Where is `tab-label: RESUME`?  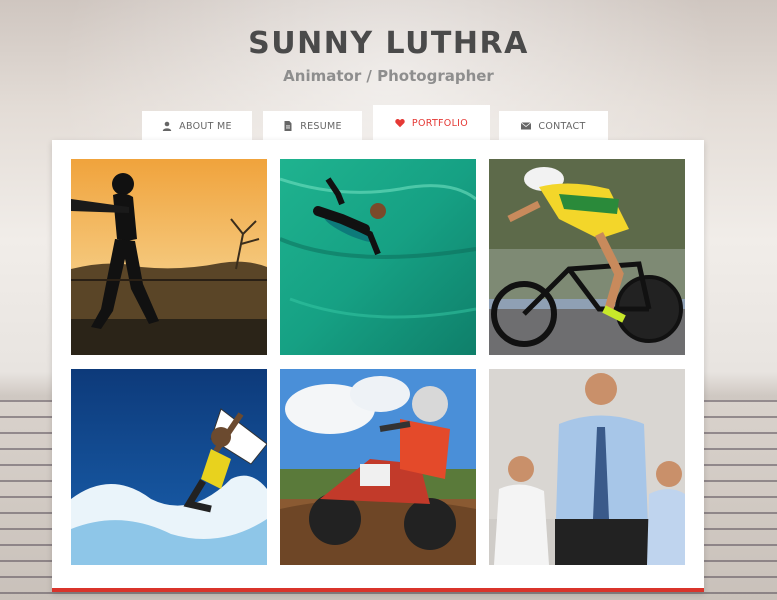 tab-label: RESUME is located at coordinates (321, 126).